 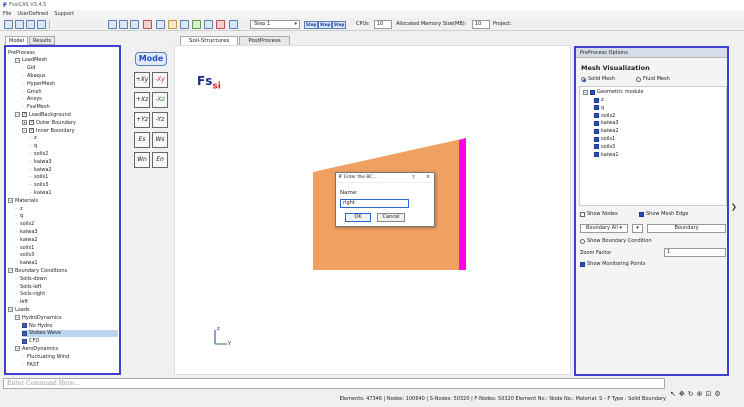 I want to click on tree-item: ┈ q, so click(x=19, y=216).